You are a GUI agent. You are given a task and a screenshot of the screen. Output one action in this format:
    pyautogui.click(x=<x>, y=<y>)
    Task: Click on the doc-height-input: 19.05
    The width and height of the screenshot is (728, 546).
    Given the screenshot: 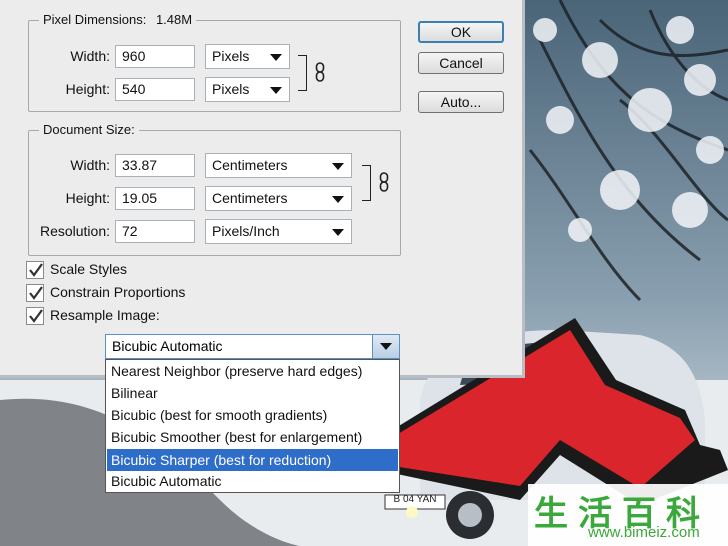 What is the action you would take?
    pyautogui.click(x=155, y=198)
    